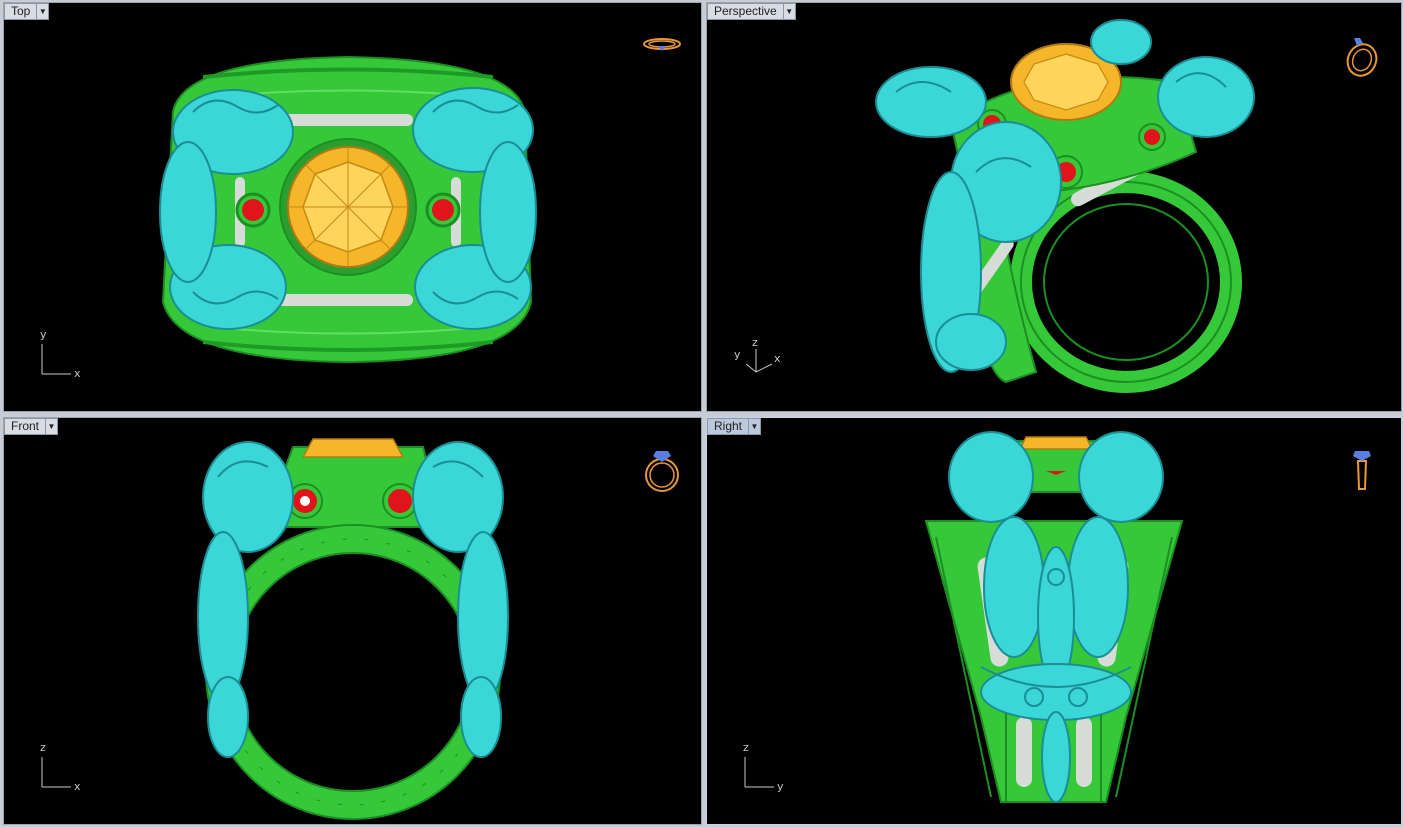  Describe the element at coordinates (64, 769) in the screenshot. I see `axis-indicator: z x` at that location.